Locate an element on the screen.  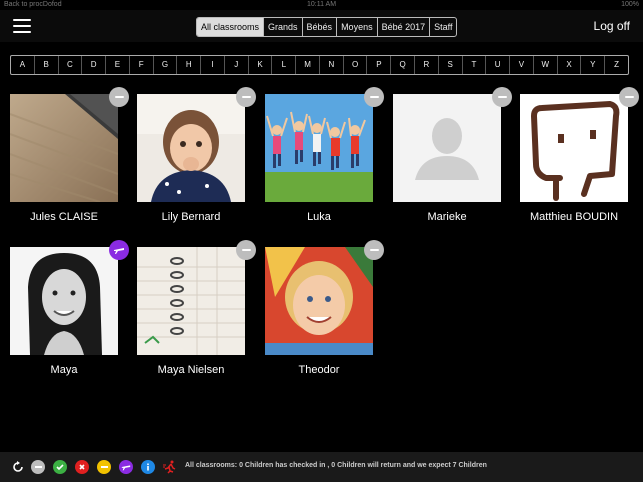
child-name: Matthieu BOUDIN is located at coordinates (574, 217).